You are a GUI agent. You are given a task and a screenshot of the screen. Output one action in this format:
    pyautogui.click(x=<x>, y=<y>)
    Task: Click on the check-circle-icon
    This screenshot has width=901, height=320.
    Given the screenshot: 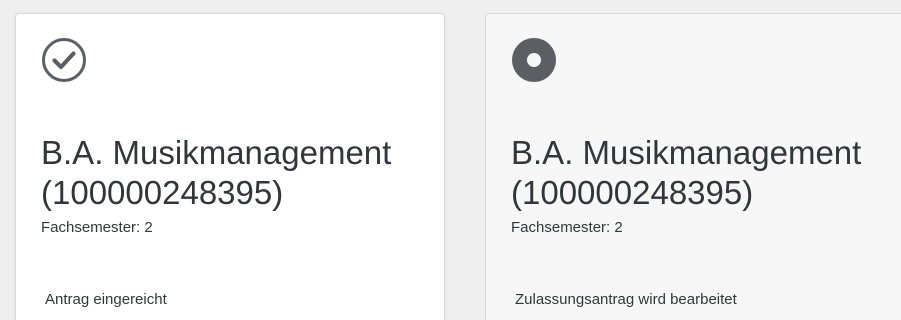 What is the action you would take?
    pyautogui.click(x=64, y=60)
    